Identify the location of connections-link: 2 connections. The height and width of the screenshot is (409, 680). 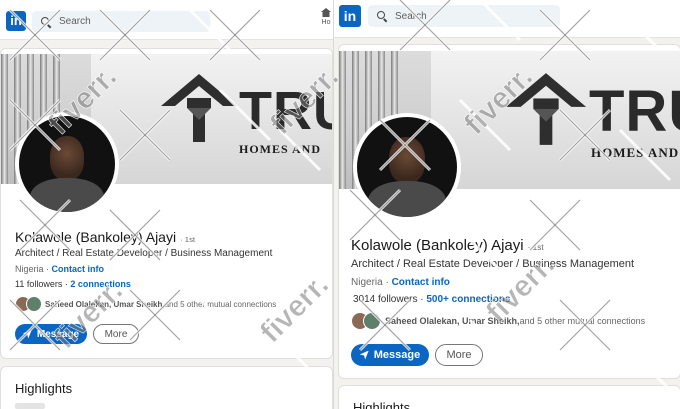
(100, 284).